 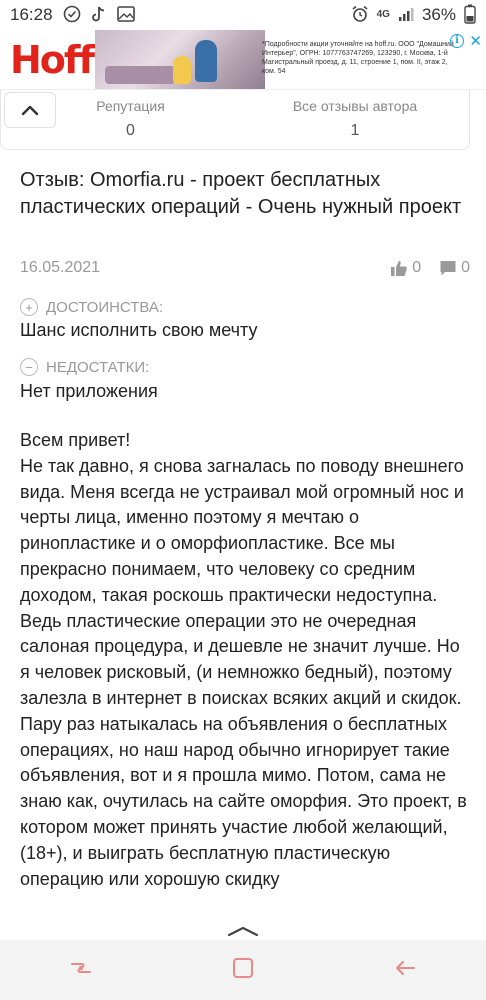 What do you see at coordinates (406, 15) in the screenshot?
I see `signal-strength-icon` at bounding box center [406, 15].